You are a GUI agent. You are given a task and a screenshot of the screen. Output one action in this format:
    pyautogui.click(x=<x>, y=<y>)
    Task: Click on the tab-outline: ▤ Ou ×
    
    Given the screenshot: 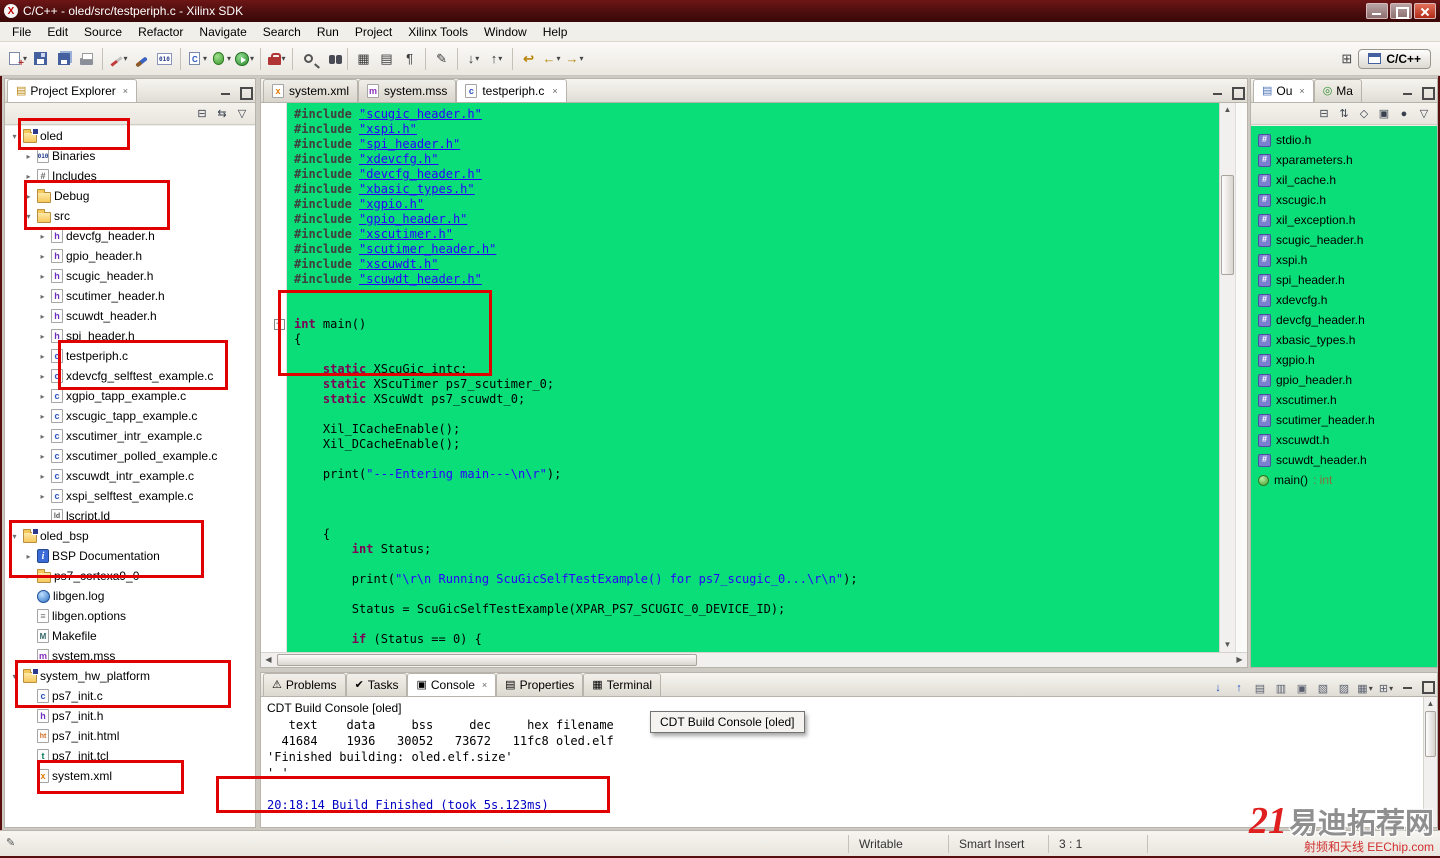 What is the action you would take?
    pyautogui.click(x=1283, y=90)
    